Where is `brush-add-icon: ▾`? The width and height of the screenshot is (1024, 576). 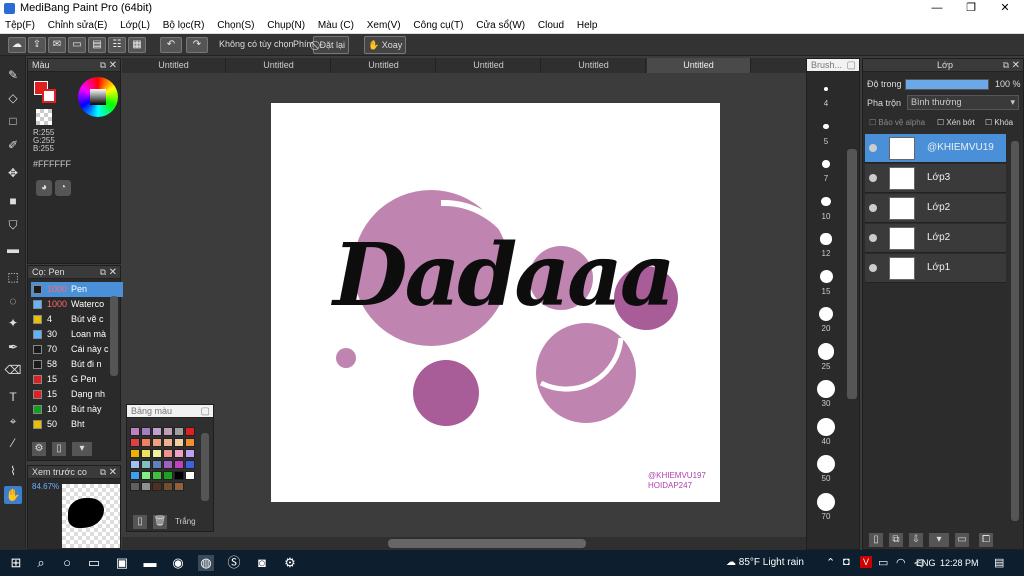 brush-add-icon: ▾ is located at coordinates (82, 449).